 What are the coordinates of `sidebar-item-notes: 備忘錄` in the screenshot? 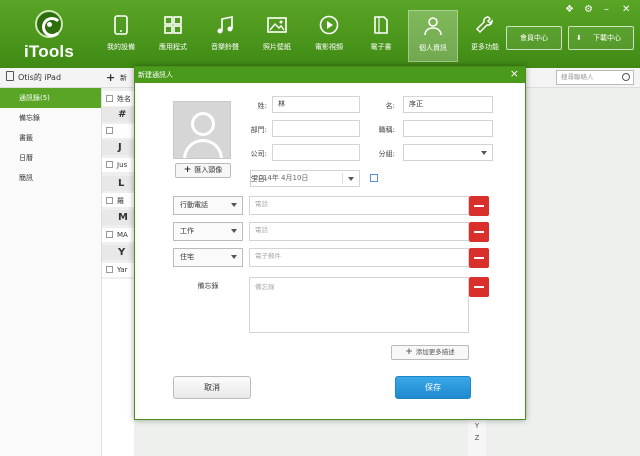 It's located at (50, 118).